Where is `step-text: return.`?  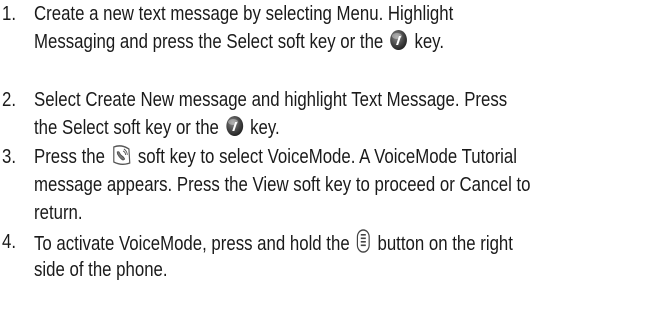
step-text: return. is located at coordinates (58, 213).